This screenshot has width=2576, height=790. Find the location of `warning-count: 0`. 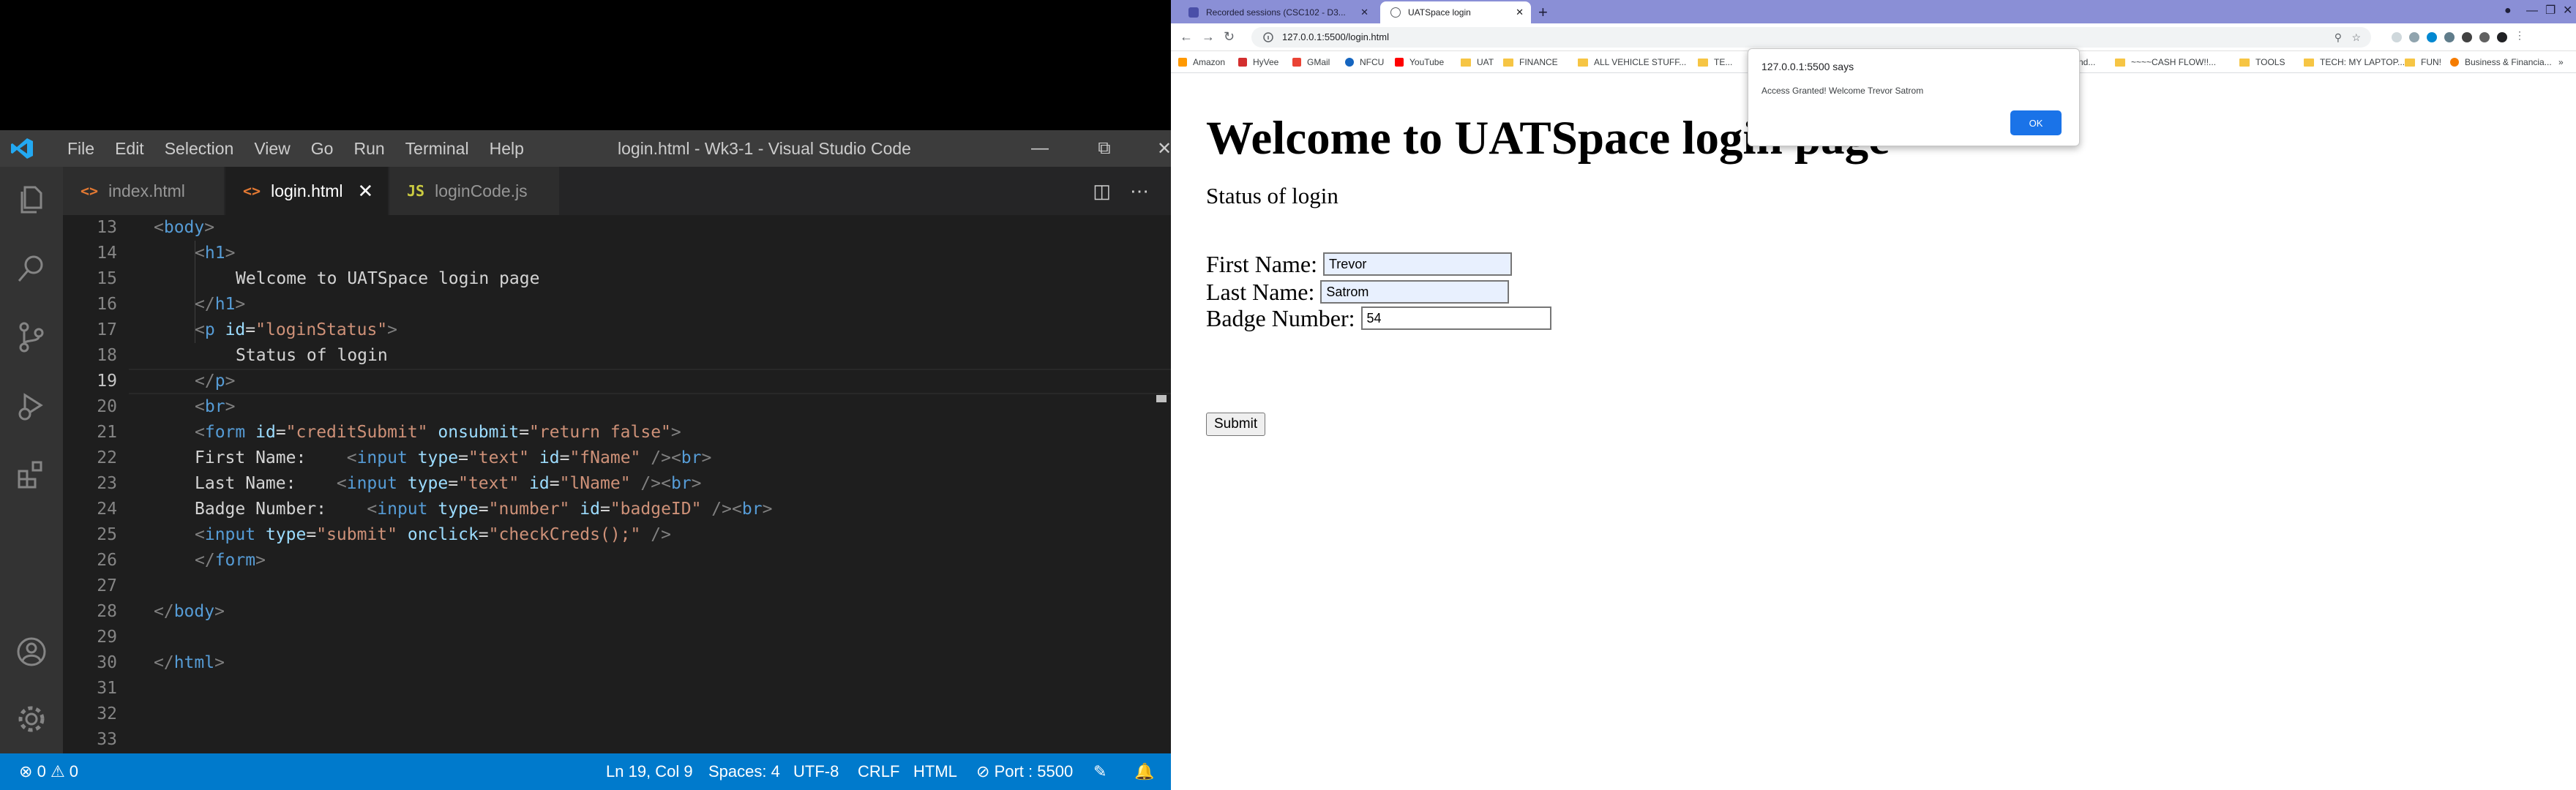

warning-count: 0 is located at coordinates (74, 771).